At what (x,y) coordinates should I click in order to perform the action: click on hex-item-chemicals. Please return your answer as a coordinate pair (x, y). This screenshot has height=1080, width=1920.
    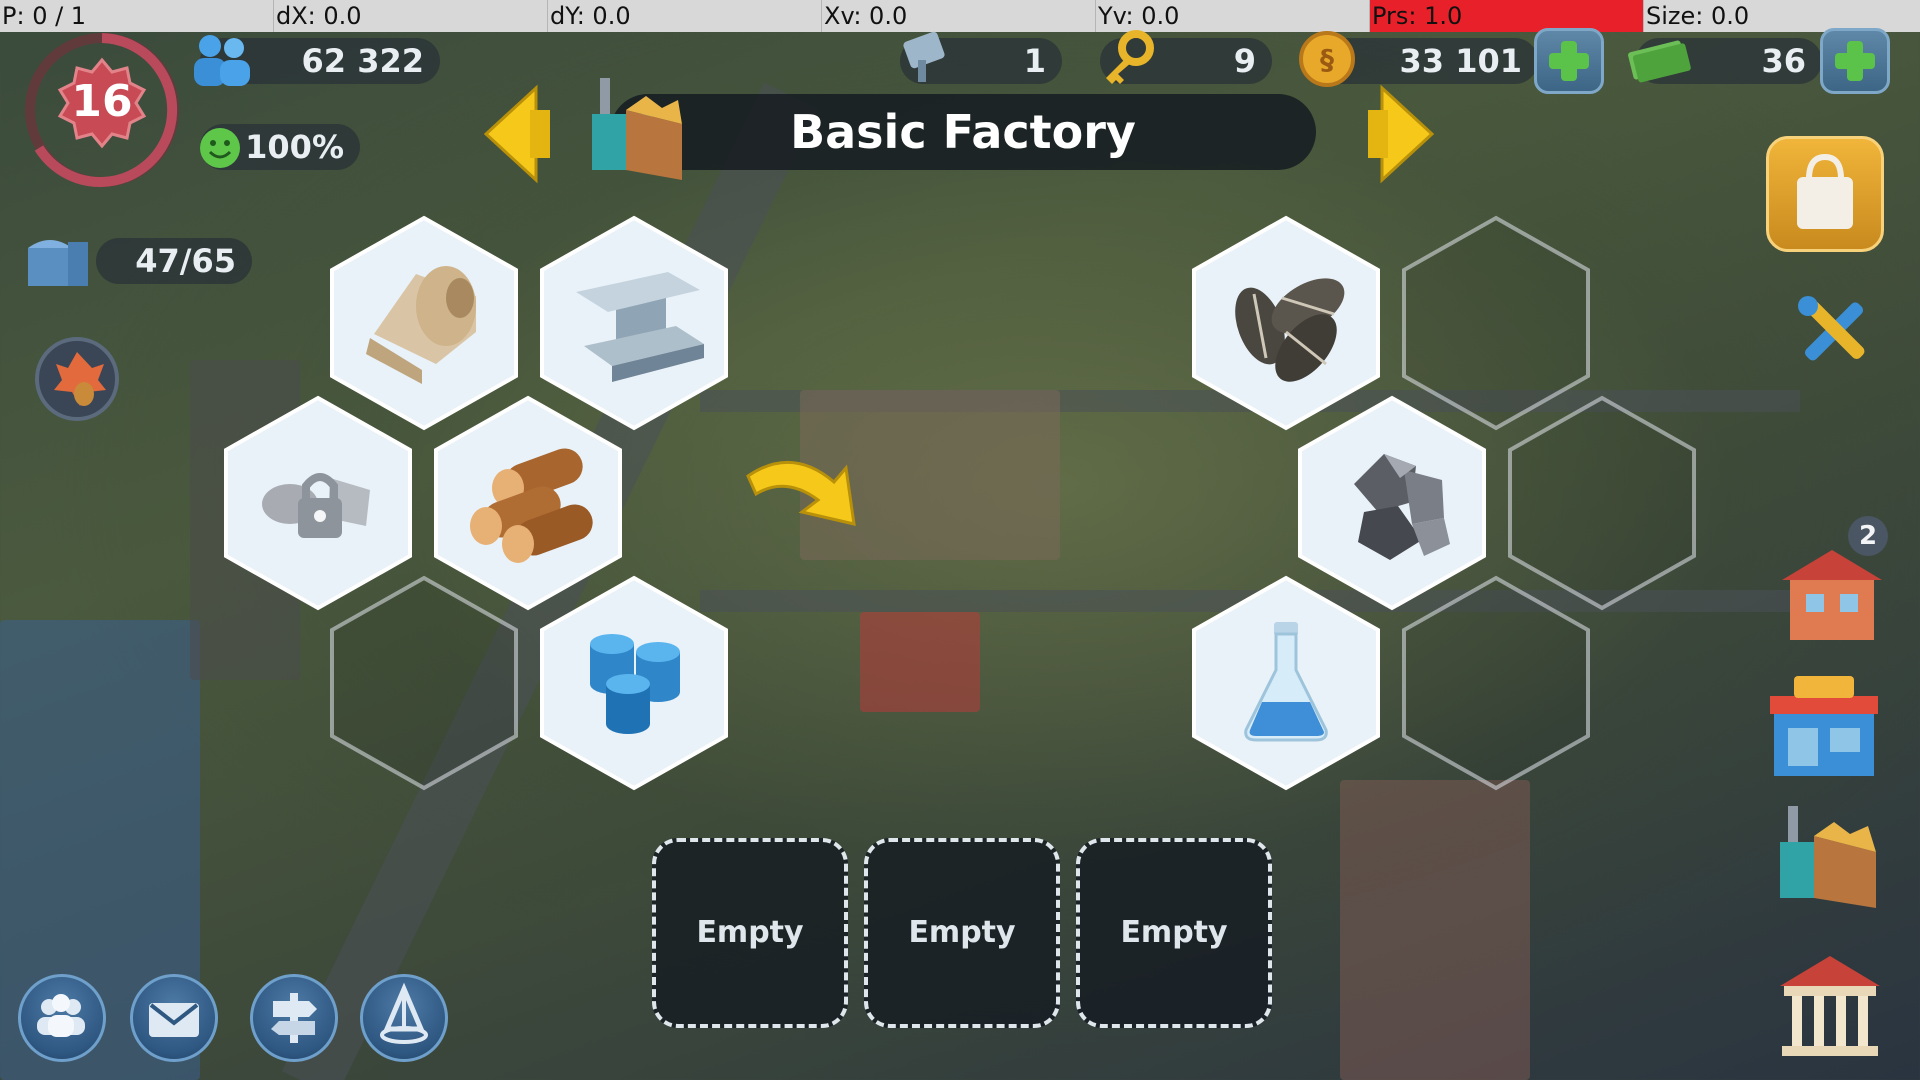
    Looking at the image, I should click on (1286, 683).